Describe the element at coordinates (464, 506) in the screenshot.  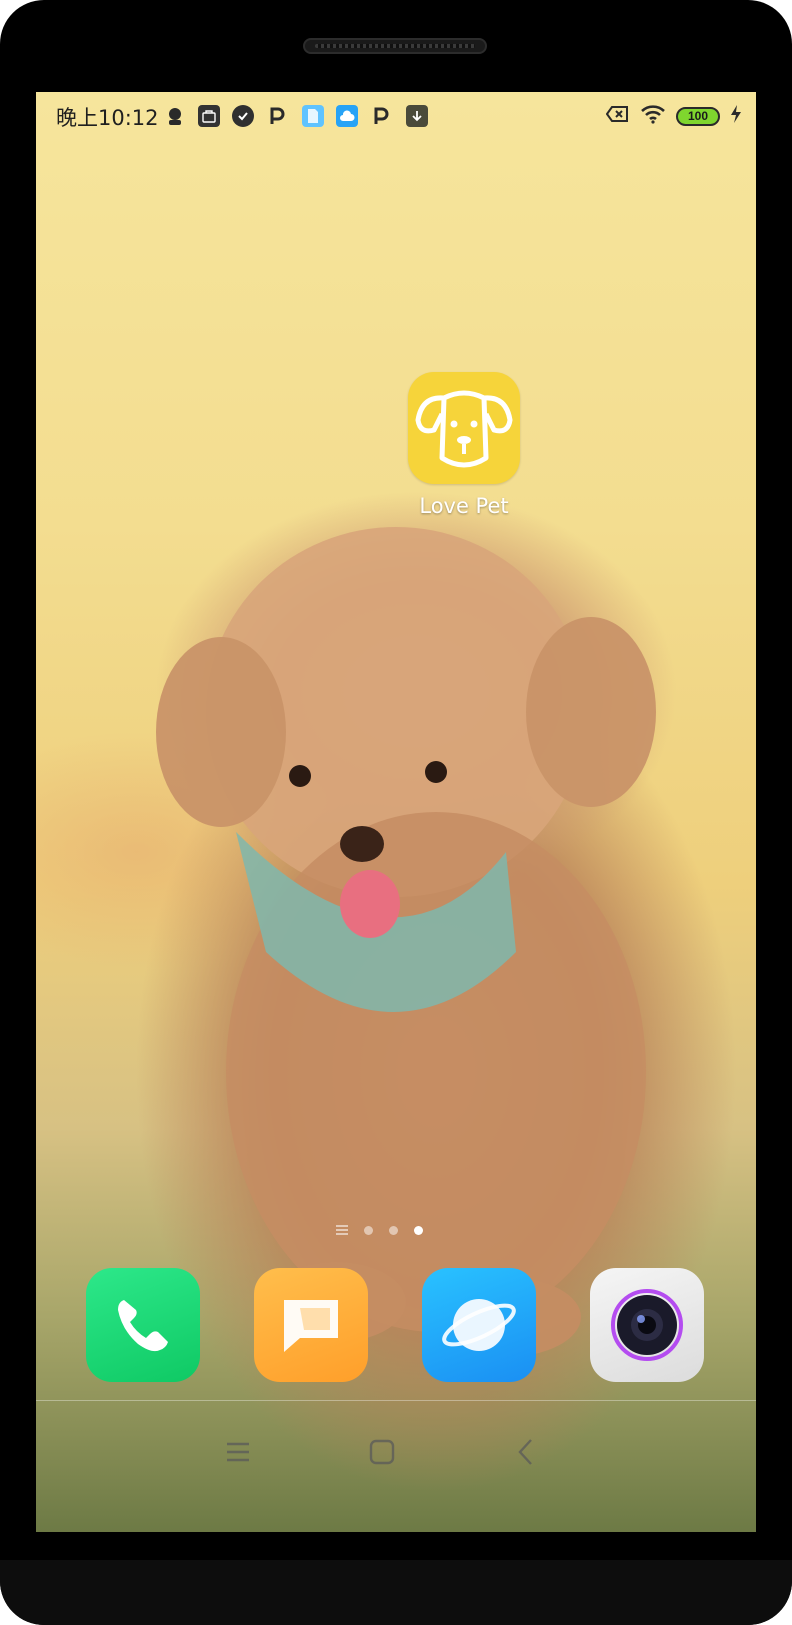
I see `app-label: Love Pet` at that location.